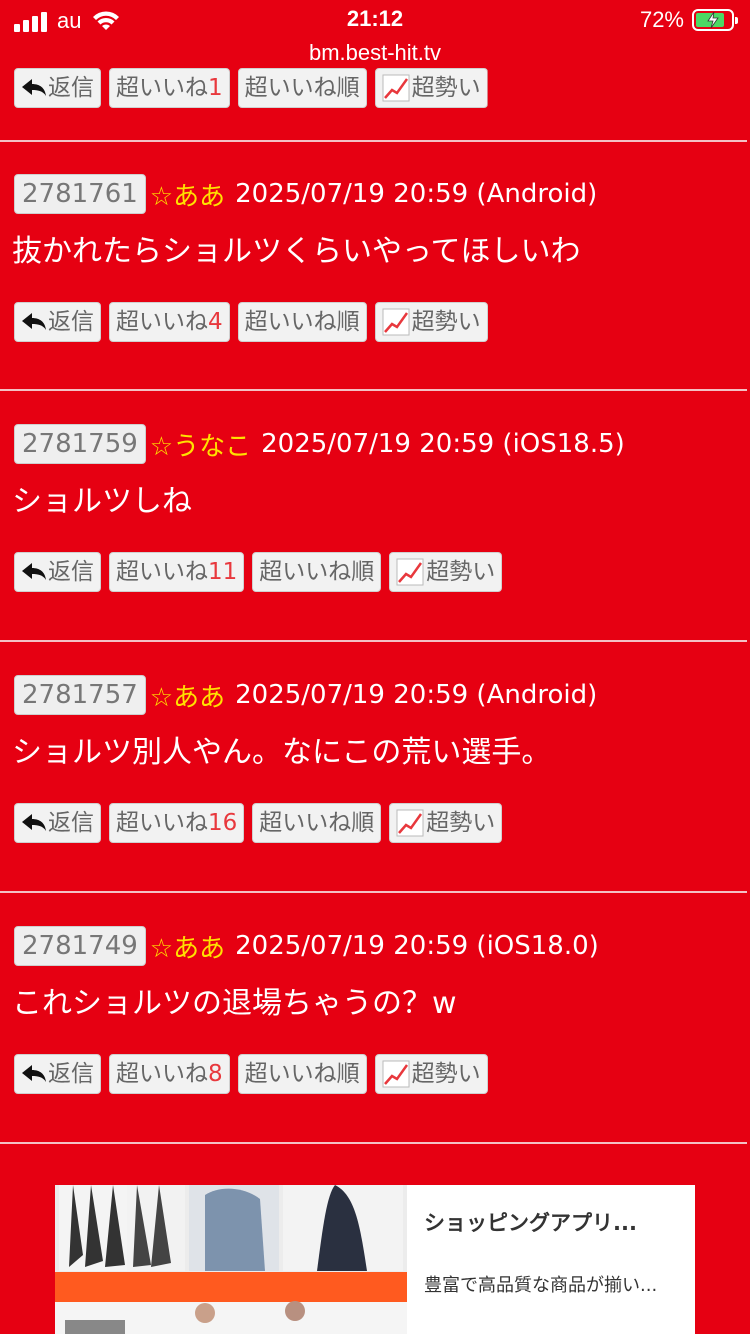  I want to click on battery-icon, so click(715, 20).